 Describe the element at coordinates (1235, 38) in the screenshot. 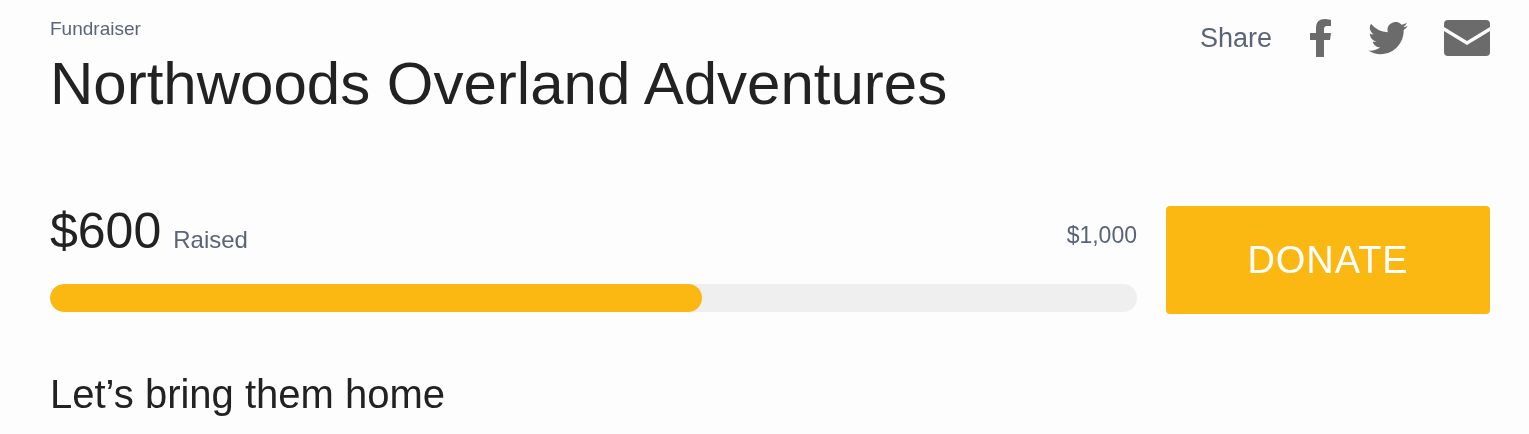

I see `share-label: Share` at that location.